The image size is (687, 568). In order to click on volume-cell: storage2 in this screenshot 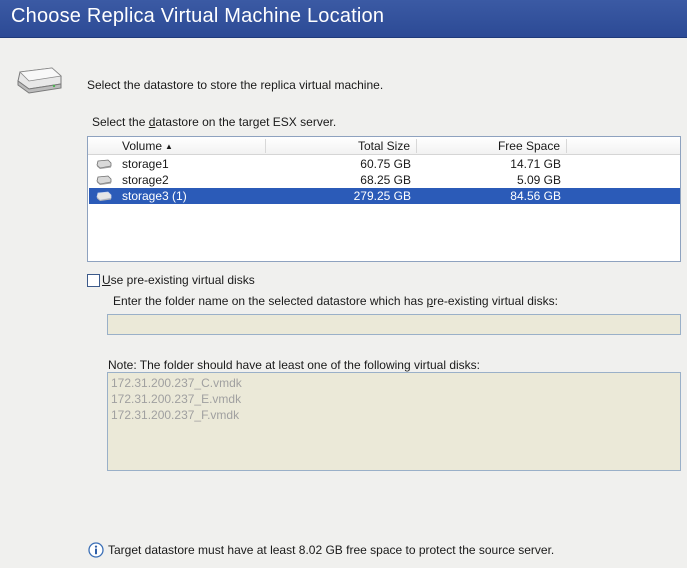, I will do `click(145, 180)`.